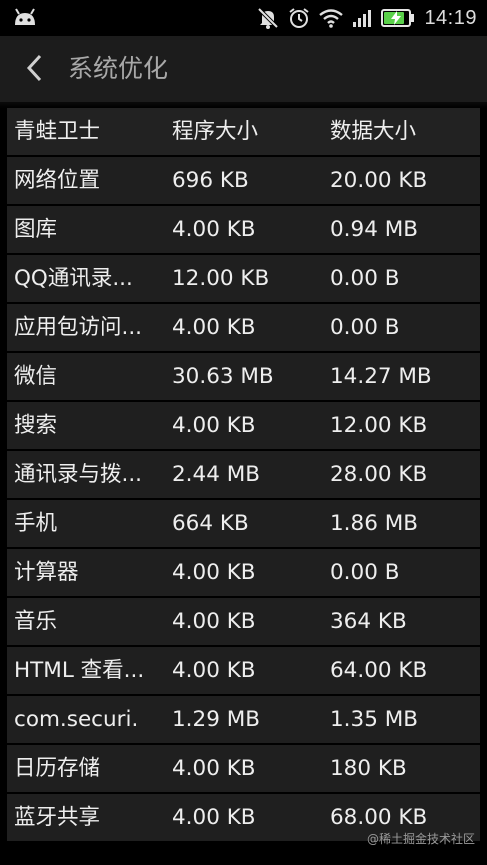  Describe the element at coordinates (379, 670) in the screenshot. I see `data-size-cell: 64.00 KB` at that location.